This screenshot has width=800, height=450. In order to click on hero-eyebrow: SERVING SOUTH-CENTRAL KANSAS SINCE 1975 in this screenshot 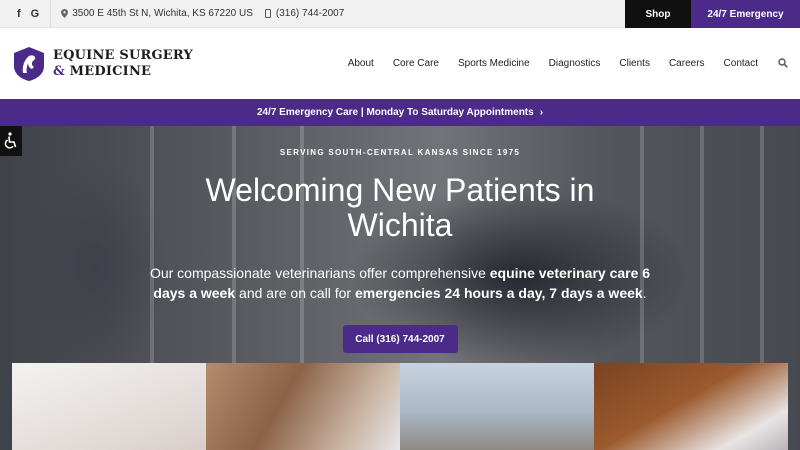, I will do `click(400, 152)`.